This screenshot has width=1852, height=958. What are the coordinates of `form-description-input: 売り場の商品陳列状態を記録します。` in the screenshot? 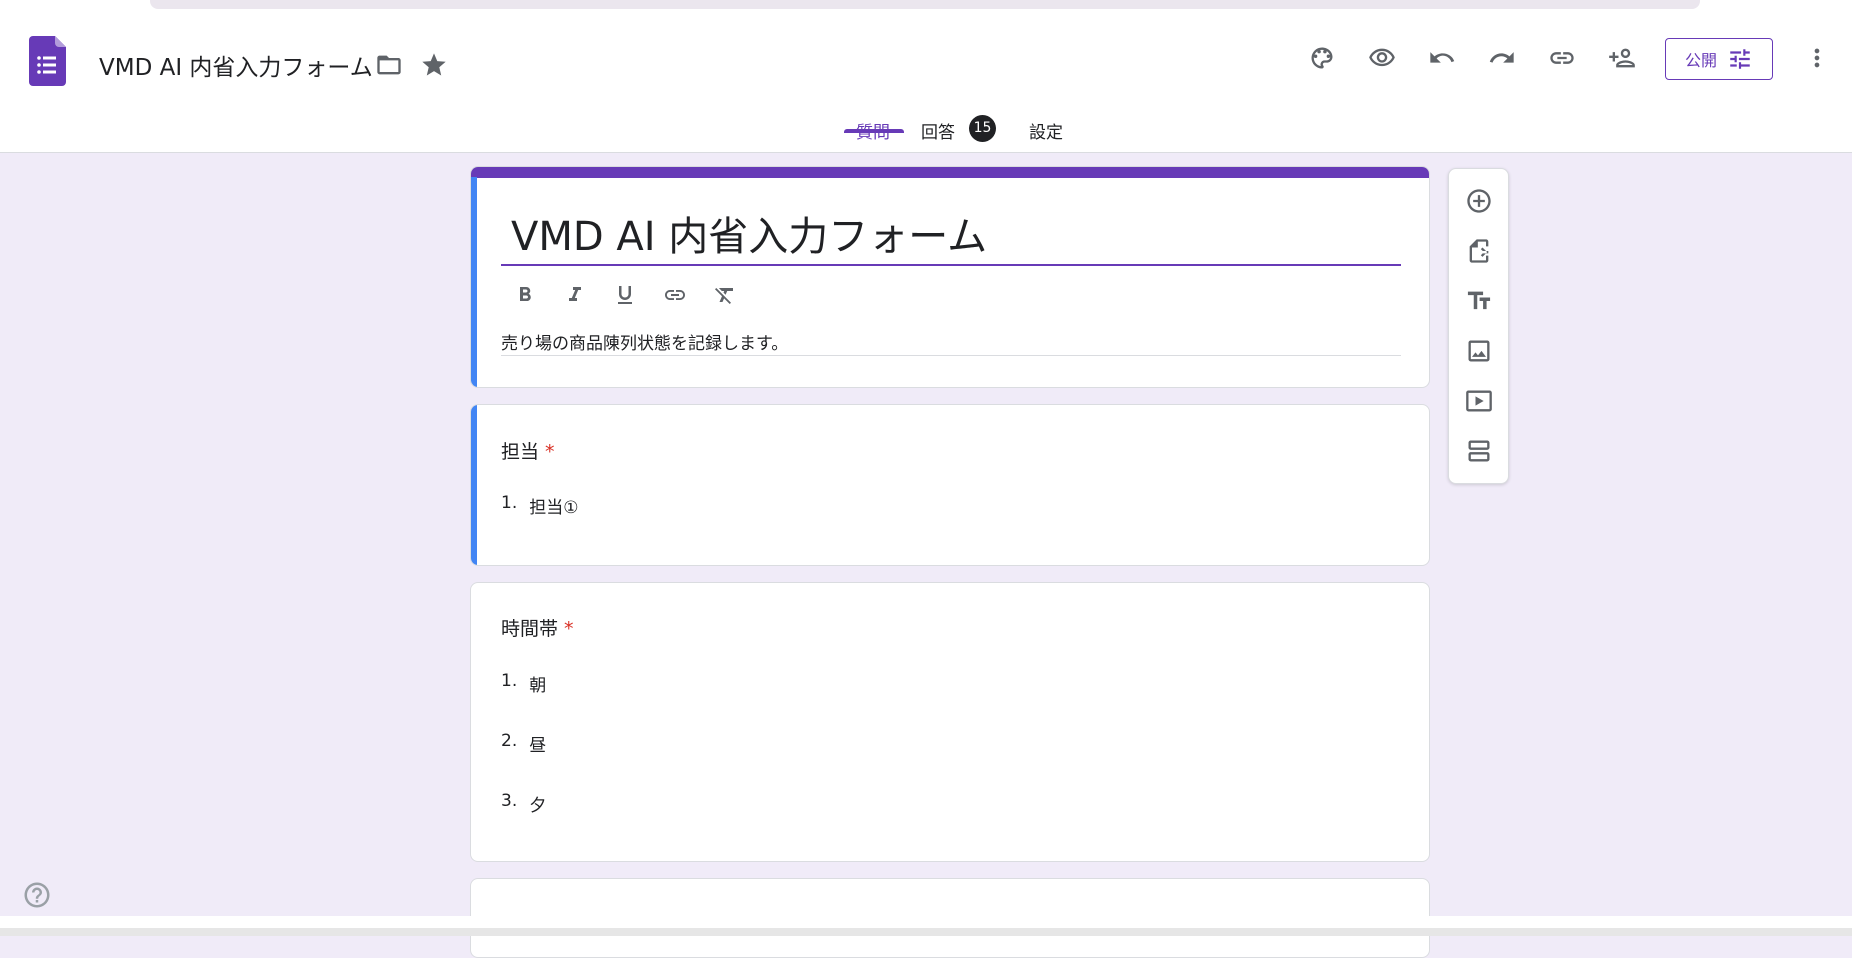 It's located at (644, 341).